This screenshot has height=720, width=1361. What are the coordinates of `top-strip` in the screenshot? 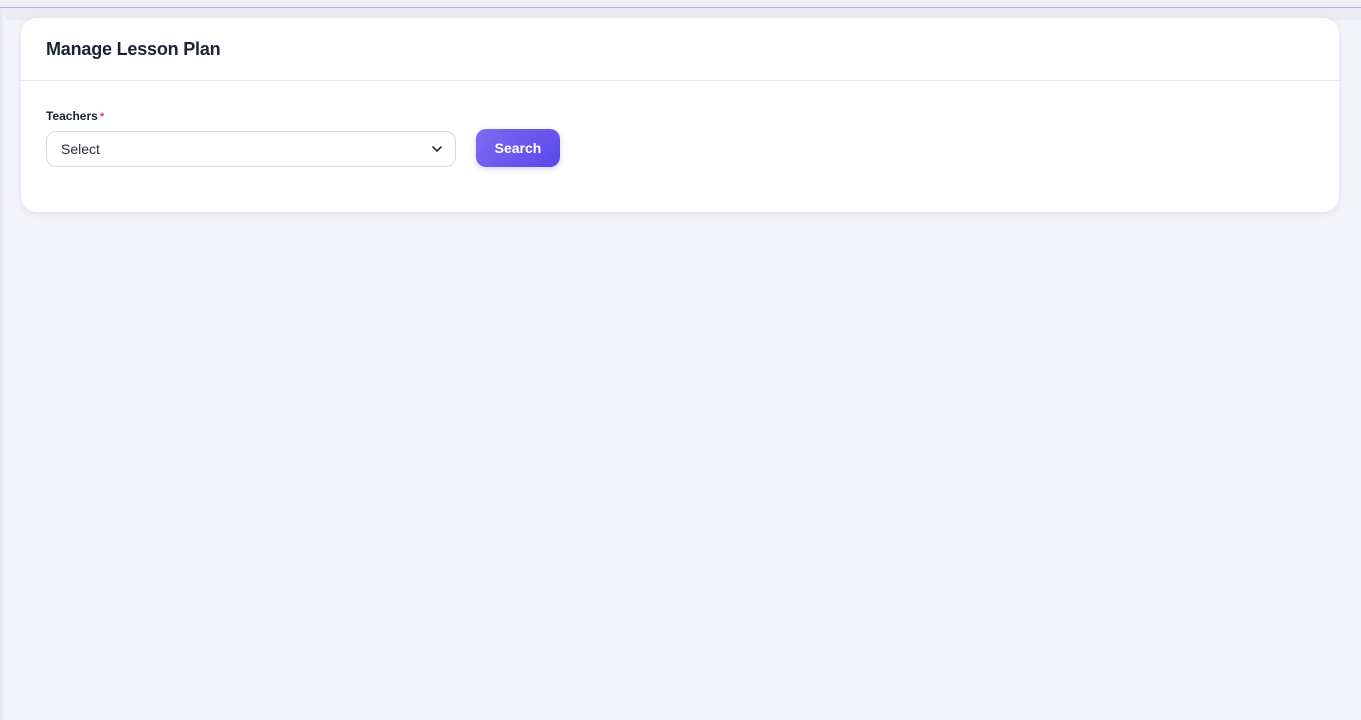 It's located at (680, 4).